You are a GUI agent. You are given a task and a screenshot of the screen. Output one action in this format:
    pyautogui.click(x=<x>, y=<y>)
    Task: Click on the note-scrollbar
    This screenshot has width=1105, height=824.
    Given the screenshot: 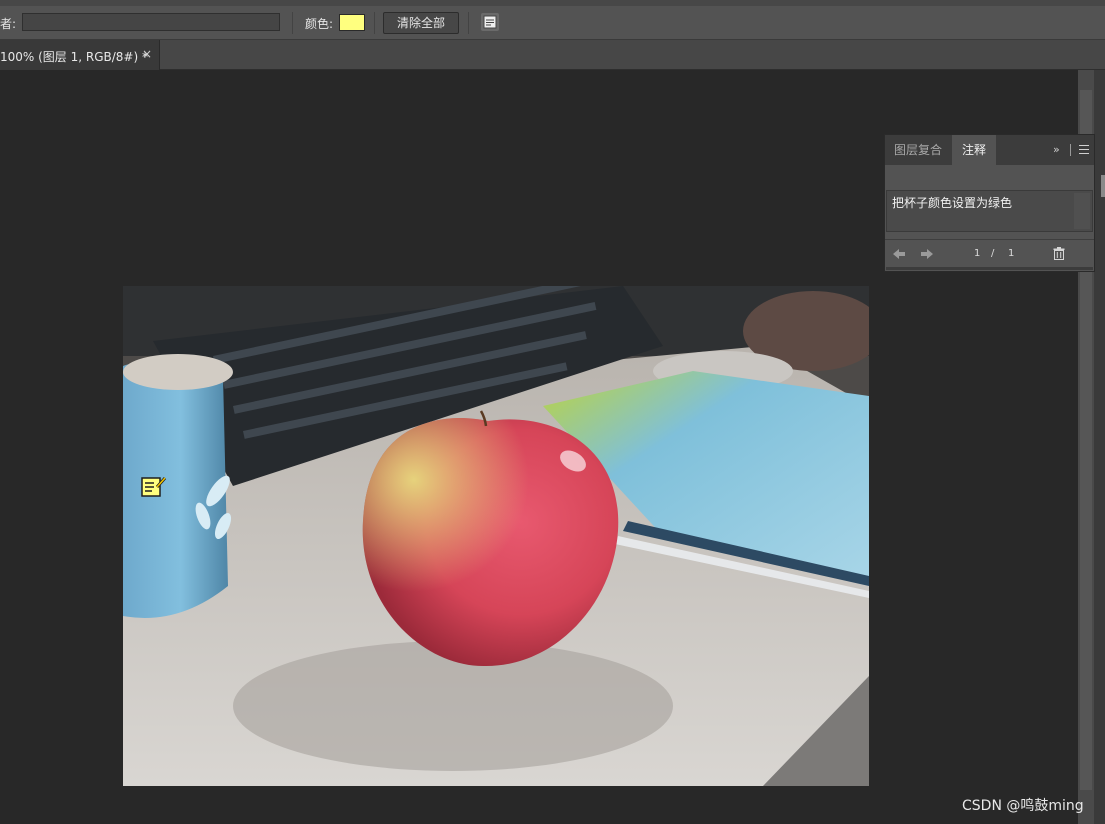 What is the action you would take?
    pyautogui.click(x=1082, y=211)
    